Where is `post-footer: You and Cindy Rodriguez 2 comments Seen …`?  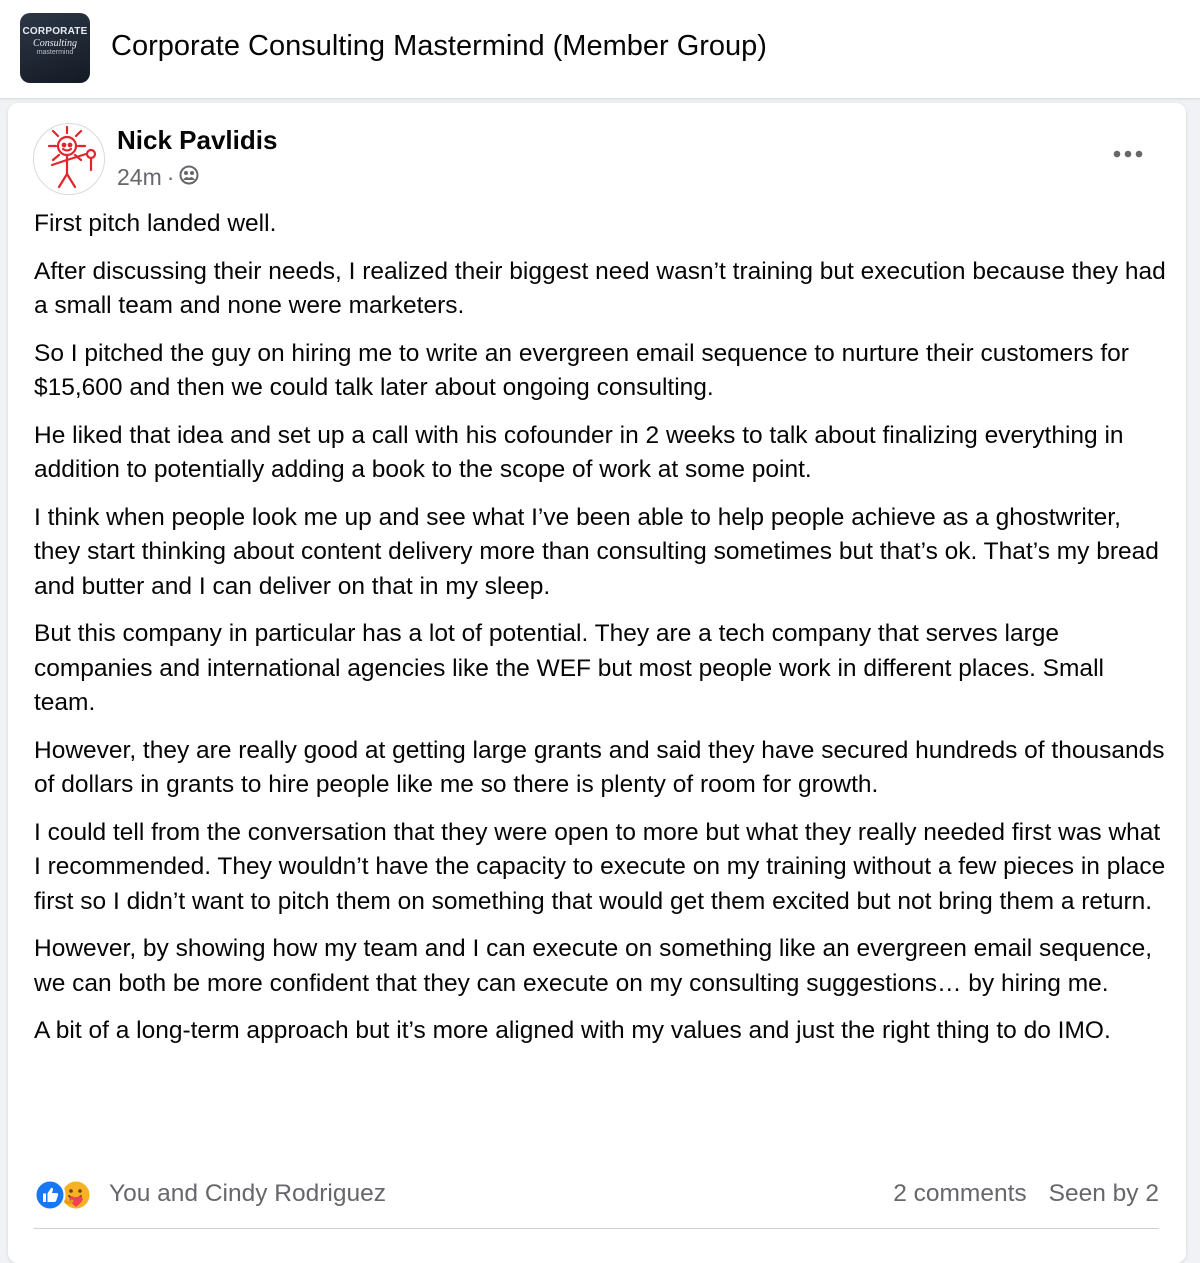 post-footer: You and Cindy Rodriguez 2 comments Seen … is located at coordinates (596, 1194).